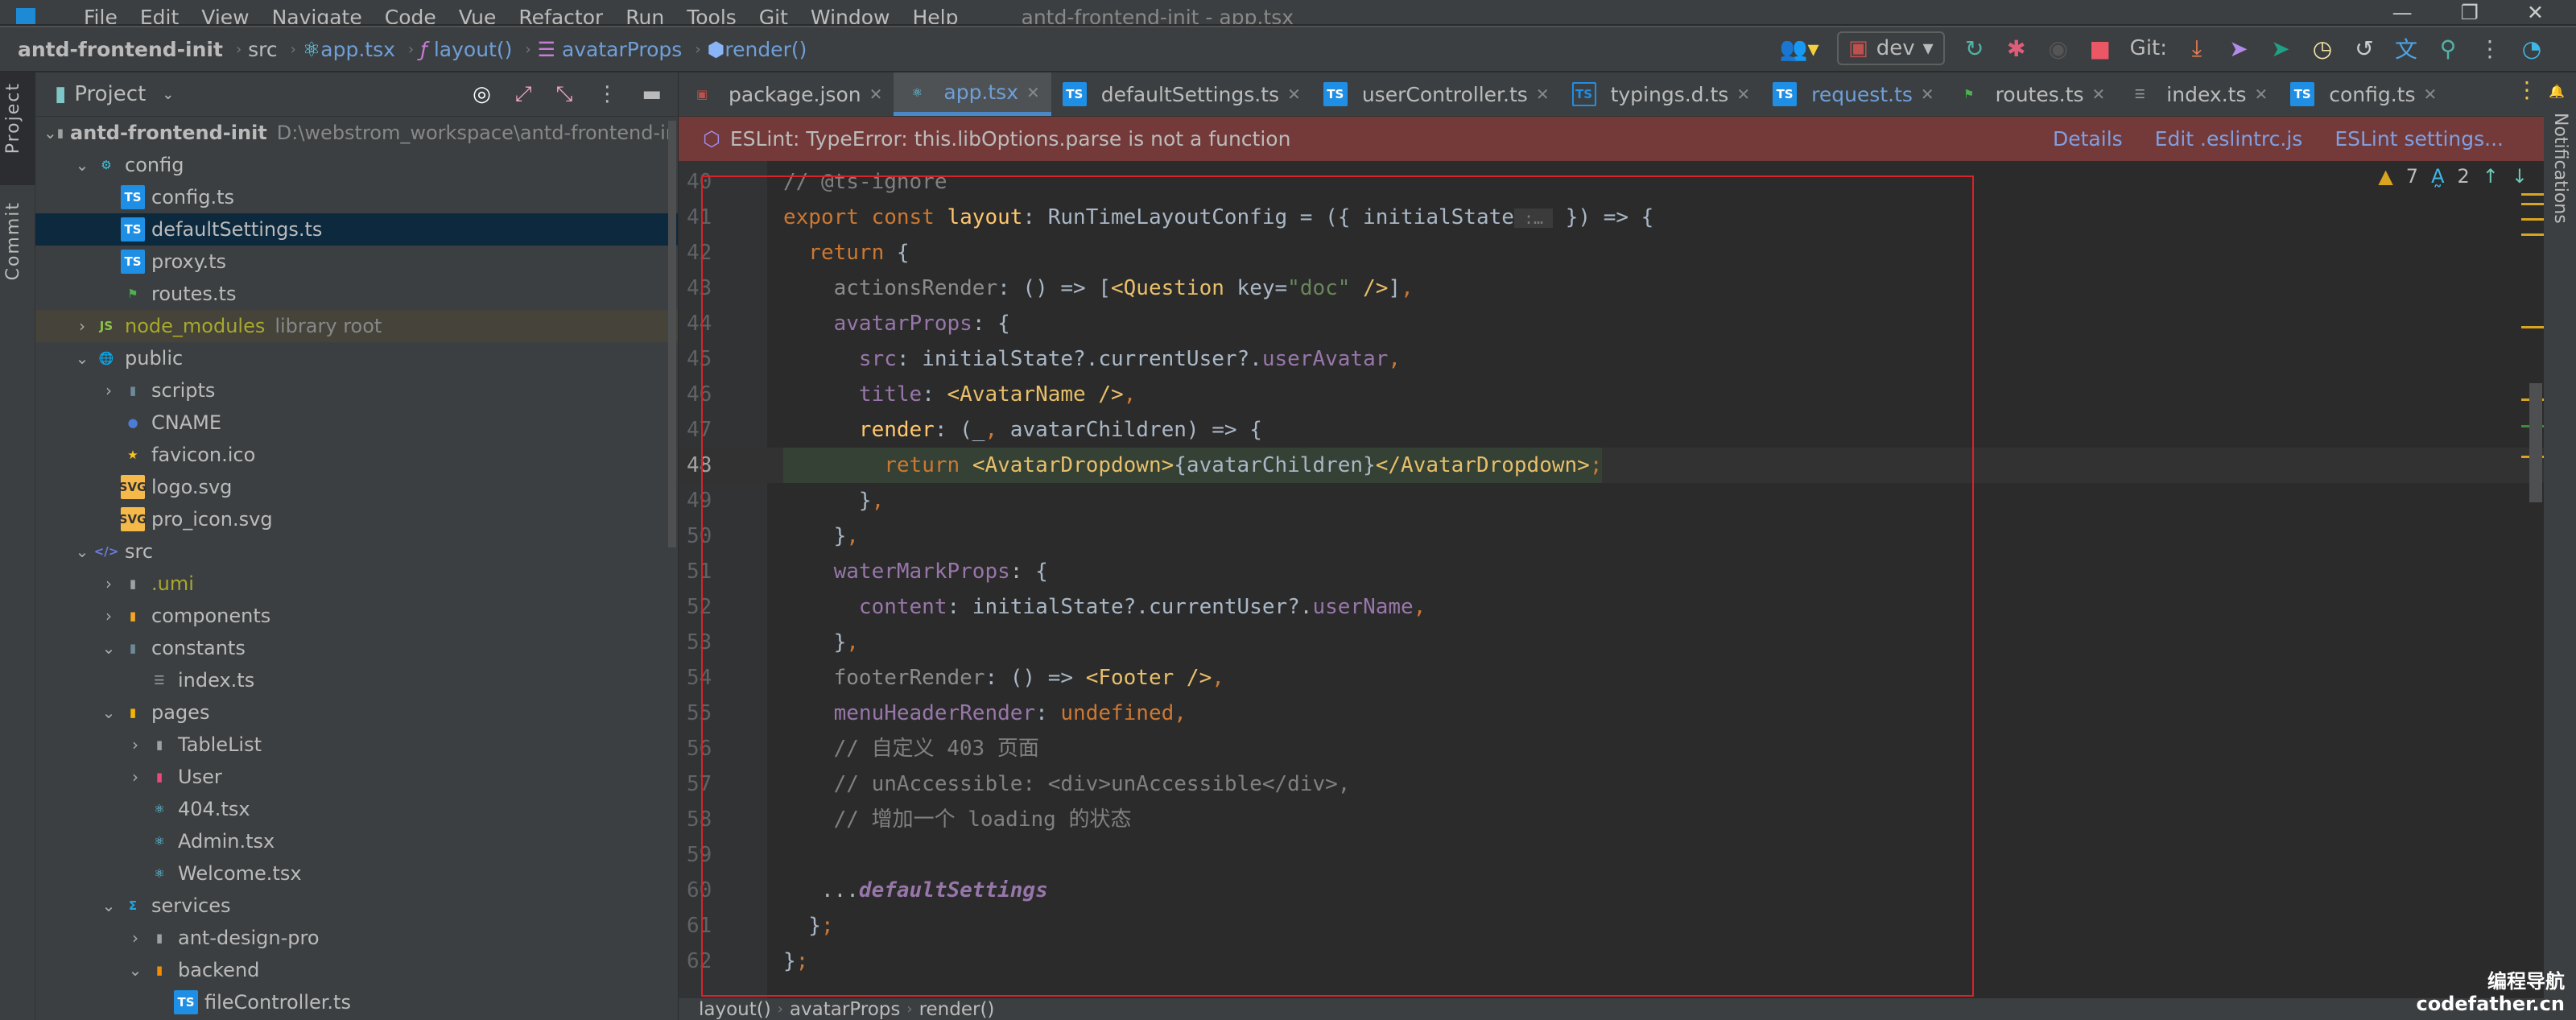 The height and width of the screenshot is (1020, 2576). Describe the element at coordinates (2229, 139) in the screenshot. I see `edit-eslintrc-link: Edit .eslintrc.js` at that location.